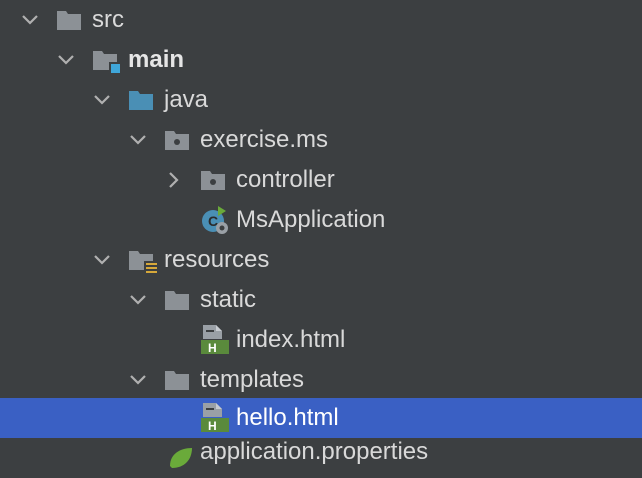 The width and height of the screenshot is (642, 478). What do you see at coordinates (216, 220) in the screenshot?
I see `spring-boot-class-icon: C` at bounding box center [216, 220].